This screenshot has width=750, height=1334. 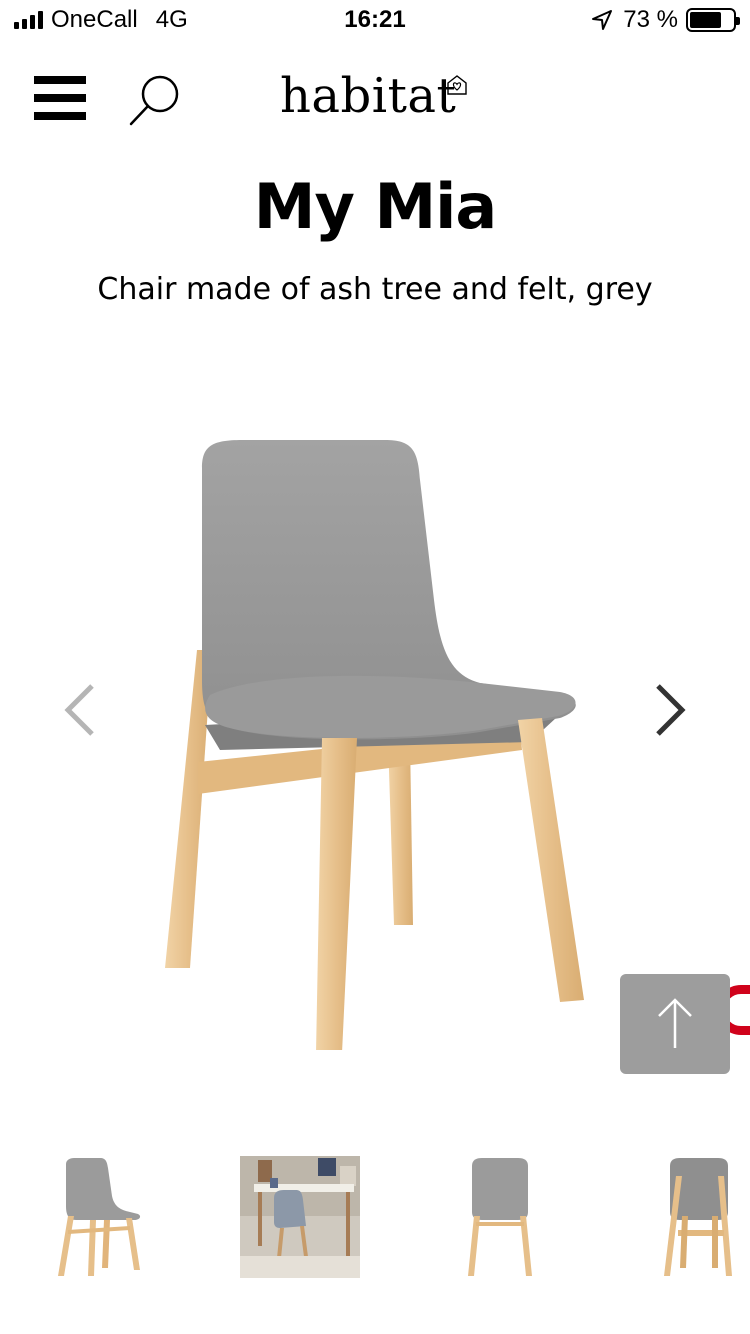 What do you see at coordinates (156, 100) in the screenshot?
I see `search-icon` at bounding box center [156, 100].